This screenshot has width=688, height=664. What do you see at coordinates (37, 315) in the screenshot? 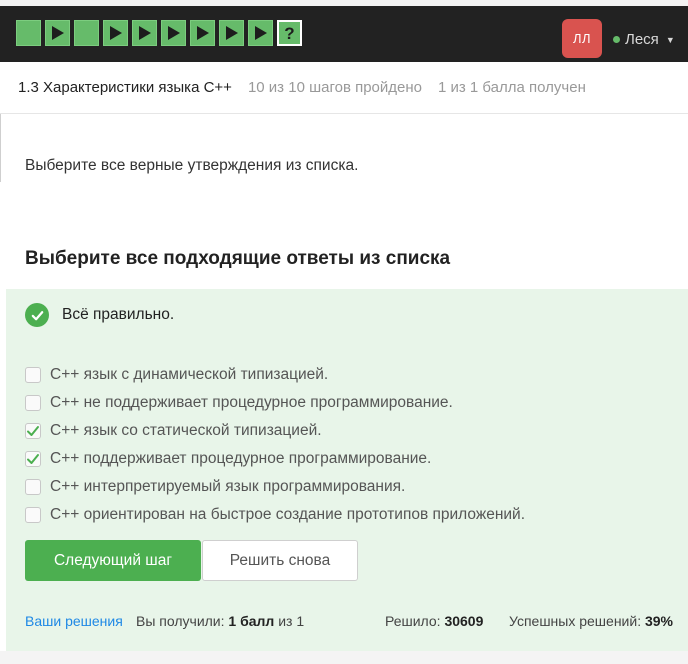
I see `check-circle-icon` at bounding box center [37, 315].